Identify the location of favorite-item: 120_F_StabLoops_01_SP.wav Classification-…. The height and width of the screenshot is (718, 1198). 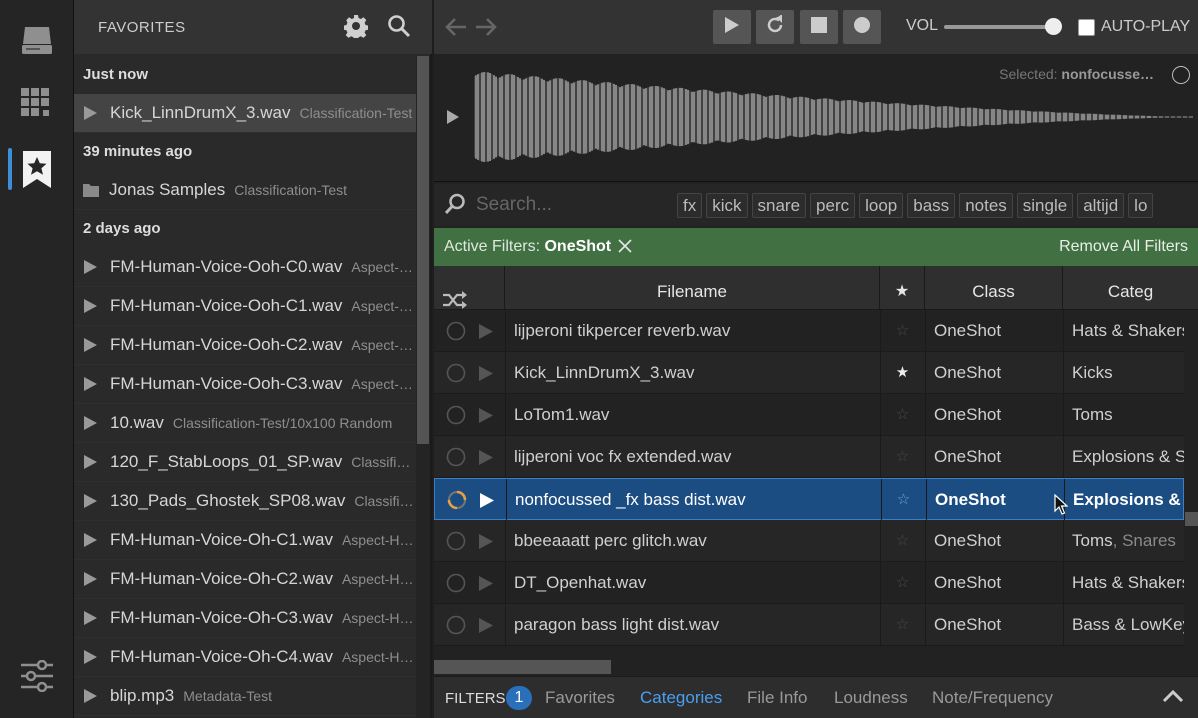
(245, 462).